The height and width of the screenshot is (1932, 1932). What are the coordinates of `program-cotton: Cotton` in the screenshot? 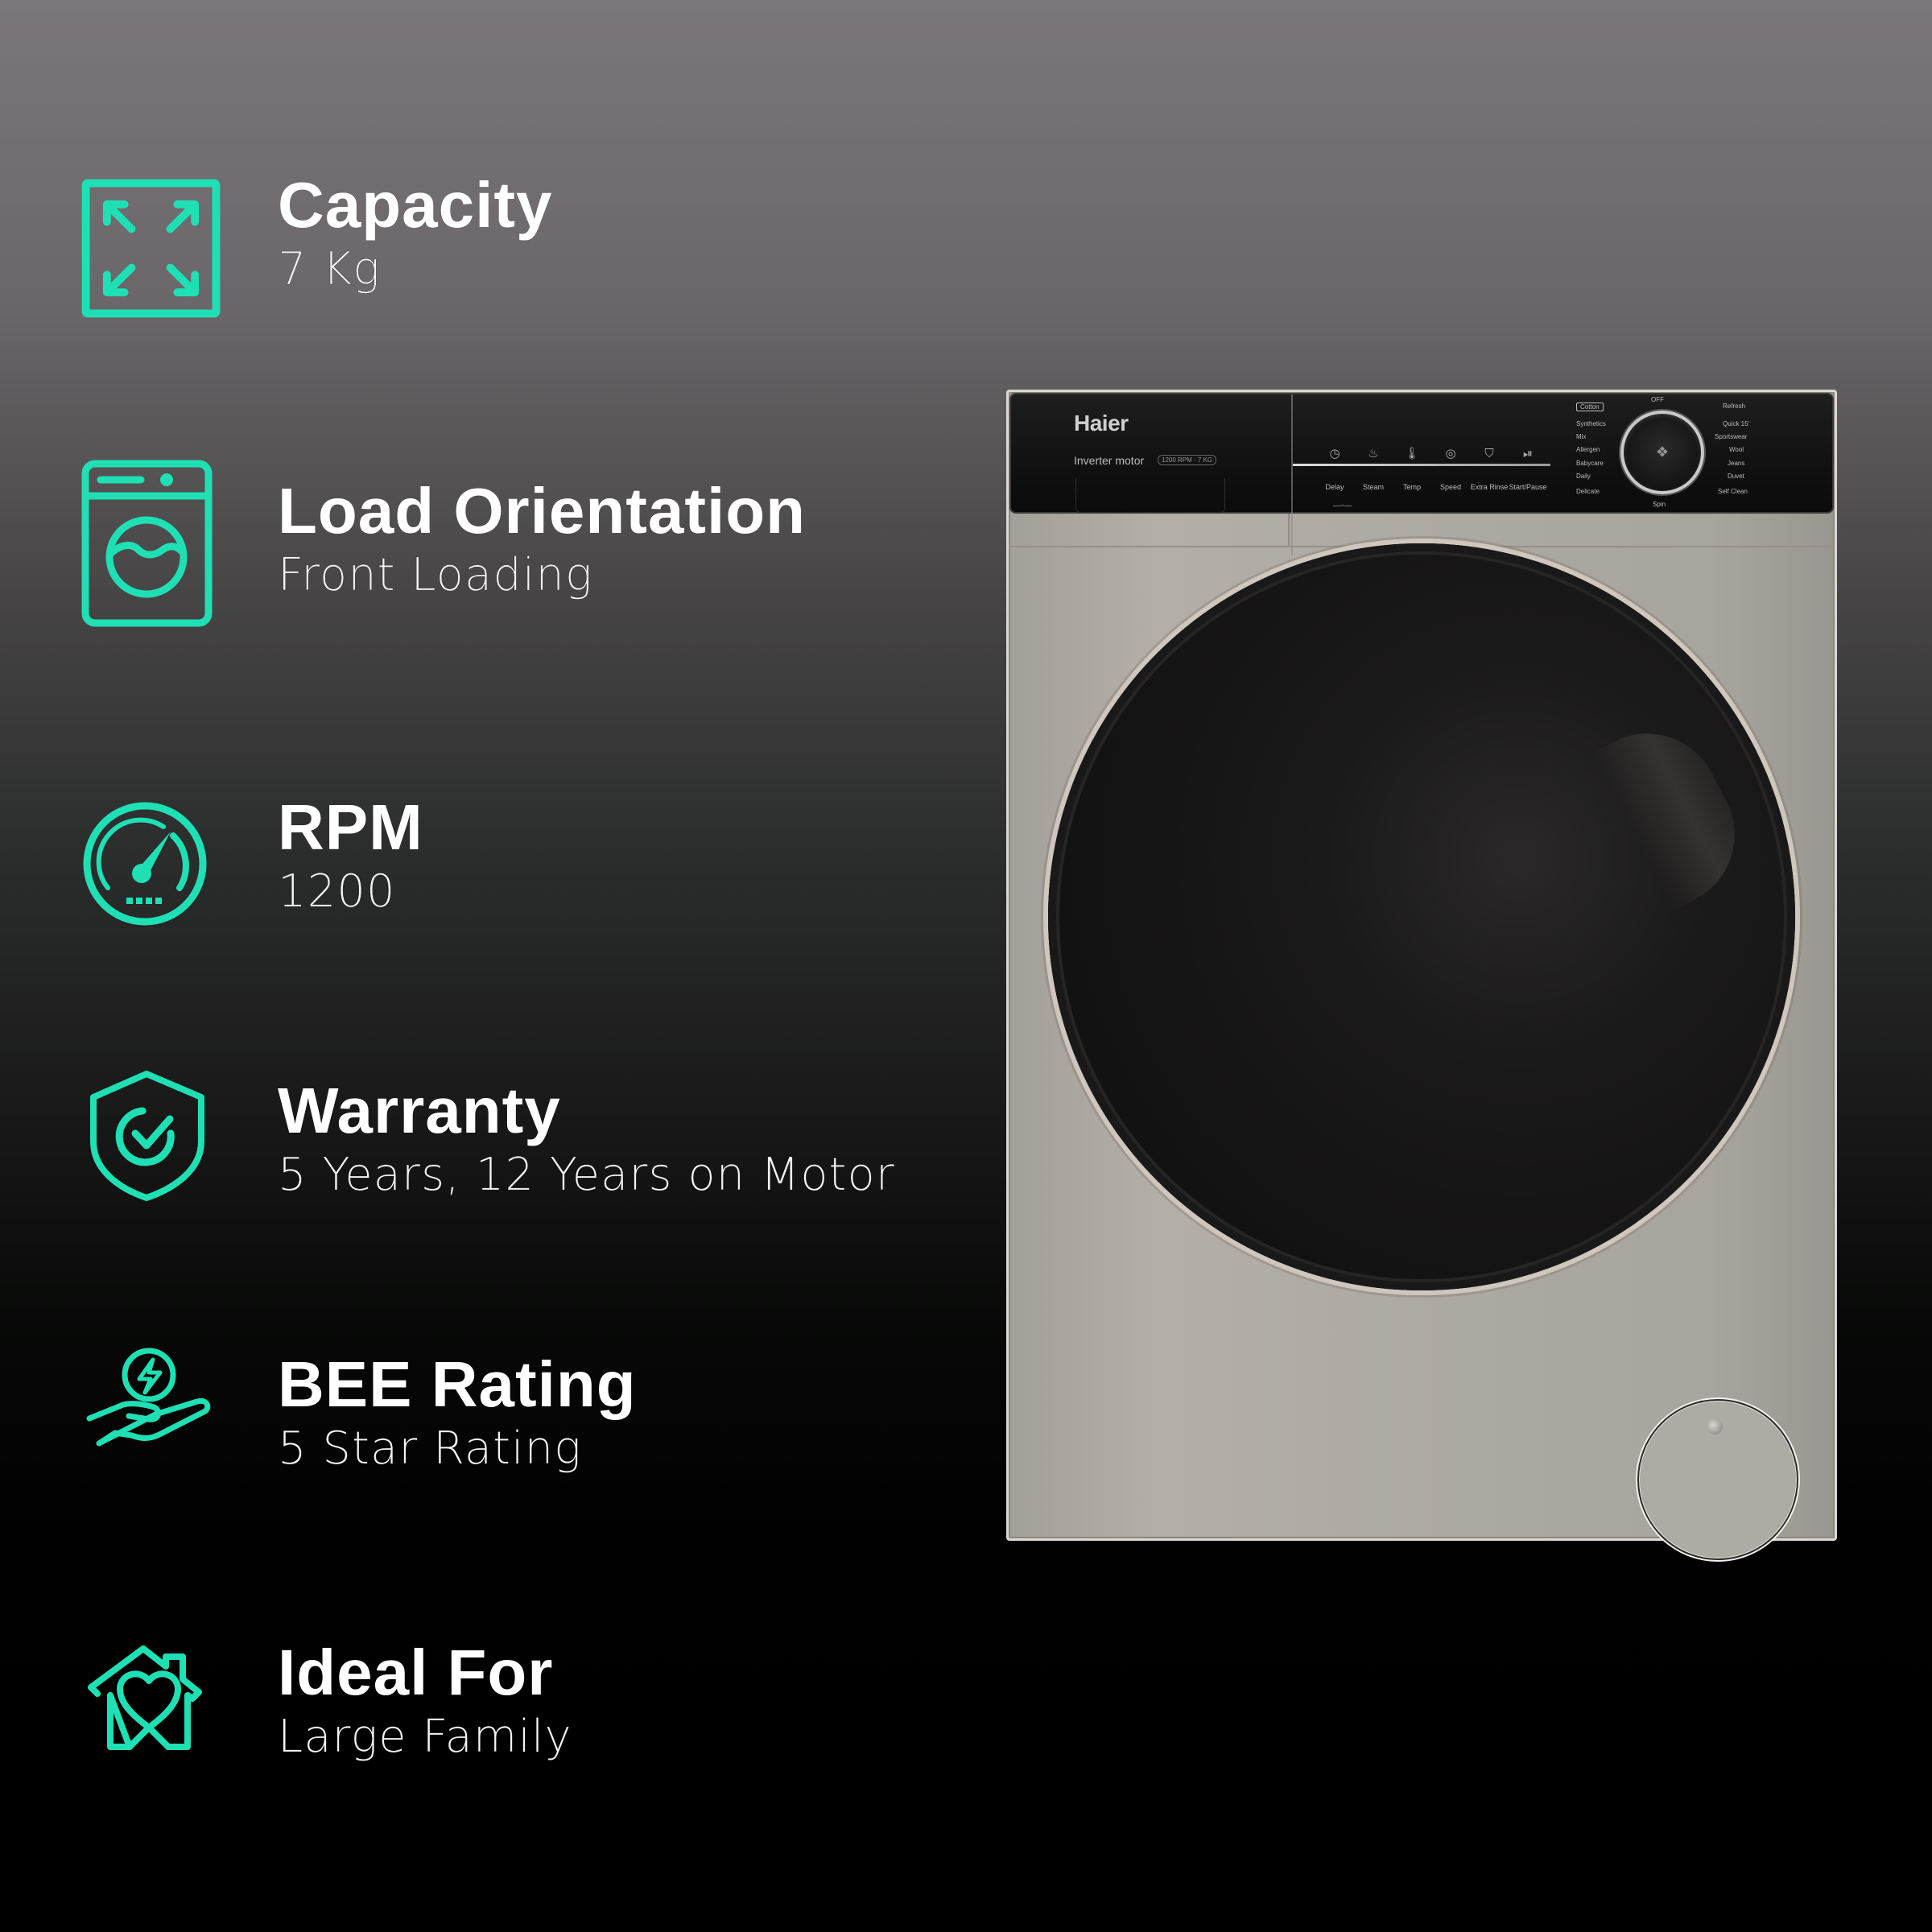 It's located at (1590, 406).